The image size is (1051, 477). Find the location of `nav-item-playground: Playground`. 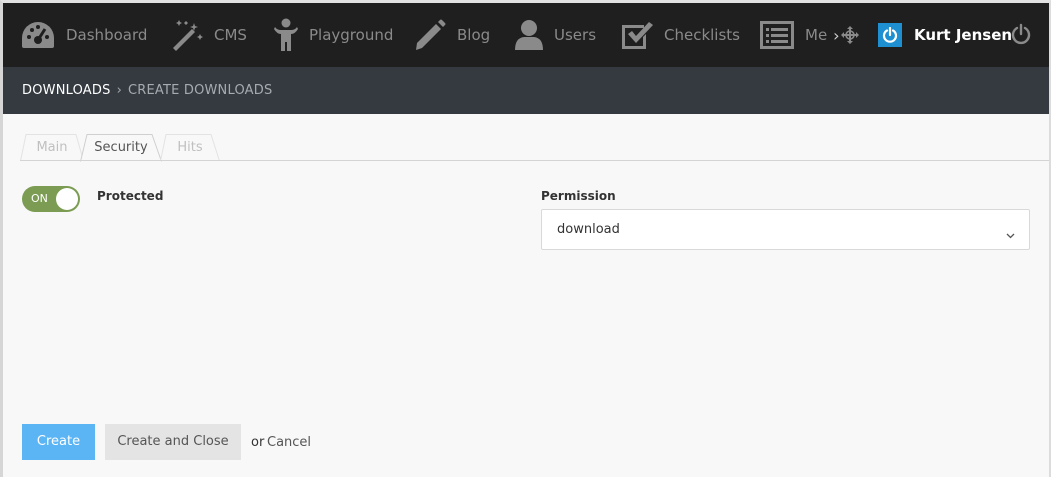

nav-item-playground: Playground is located at coordinates (333, 35).